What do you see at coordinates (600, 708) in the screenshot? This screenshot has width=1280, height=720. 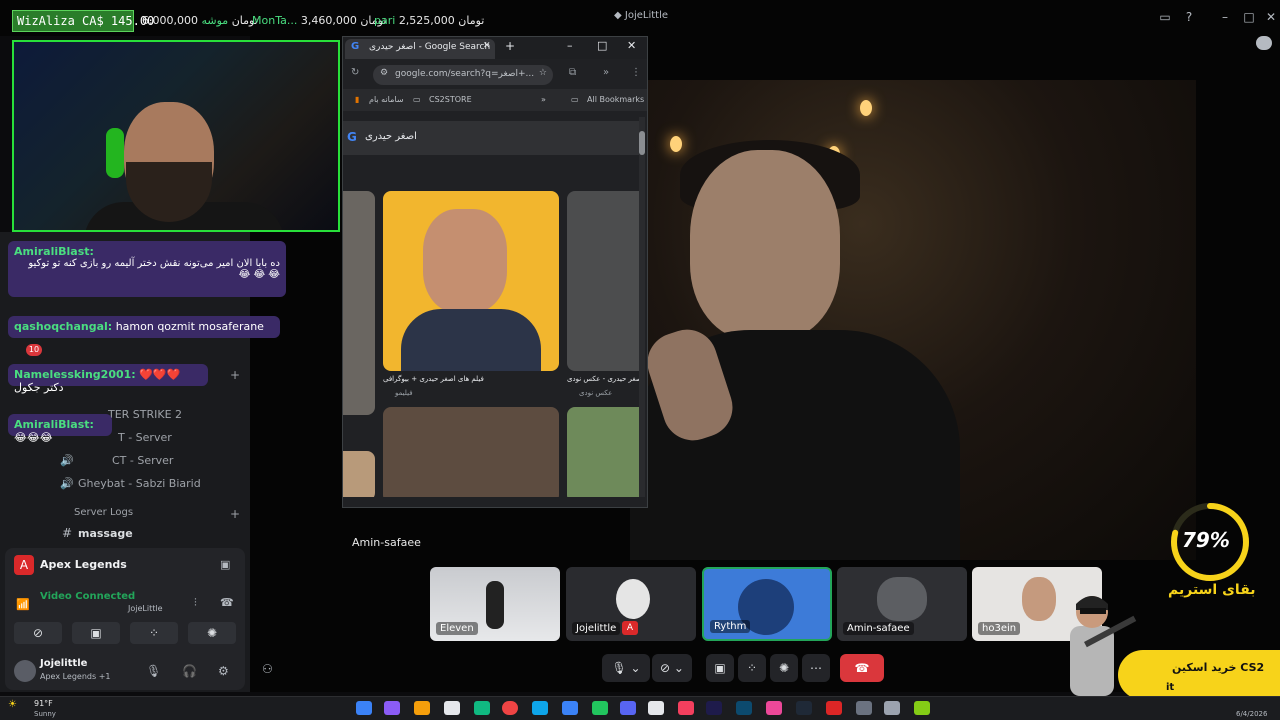 I see `edge-icon` at bounding box center [600, 708].